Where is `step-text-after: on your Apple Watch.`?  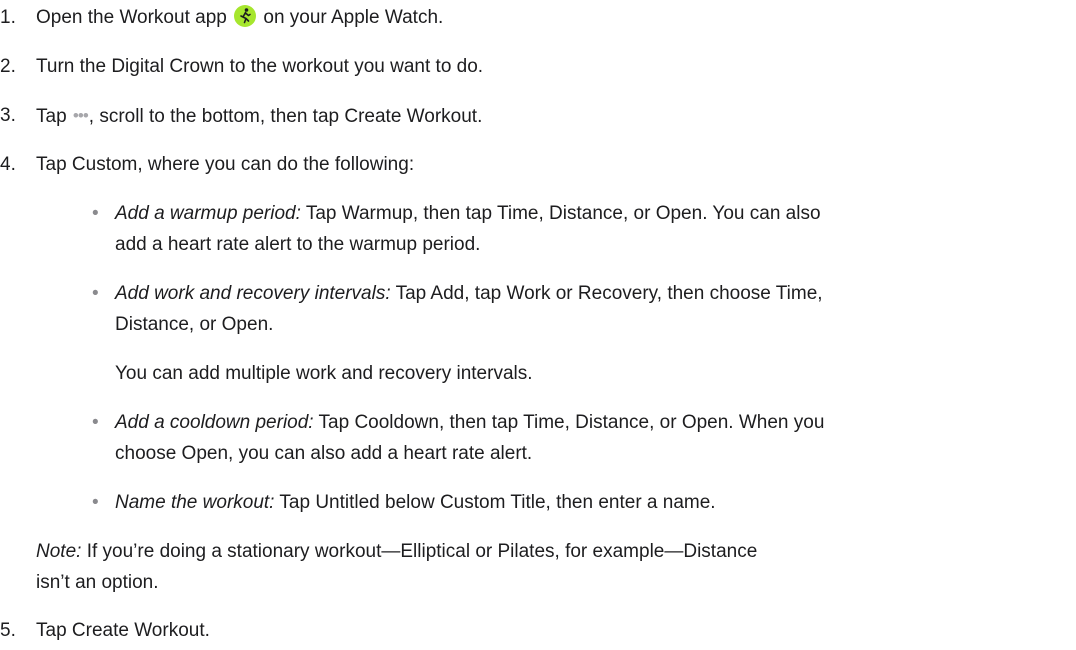 step-text-after: on your Apple Watch. is located at coordinates (353, 17).